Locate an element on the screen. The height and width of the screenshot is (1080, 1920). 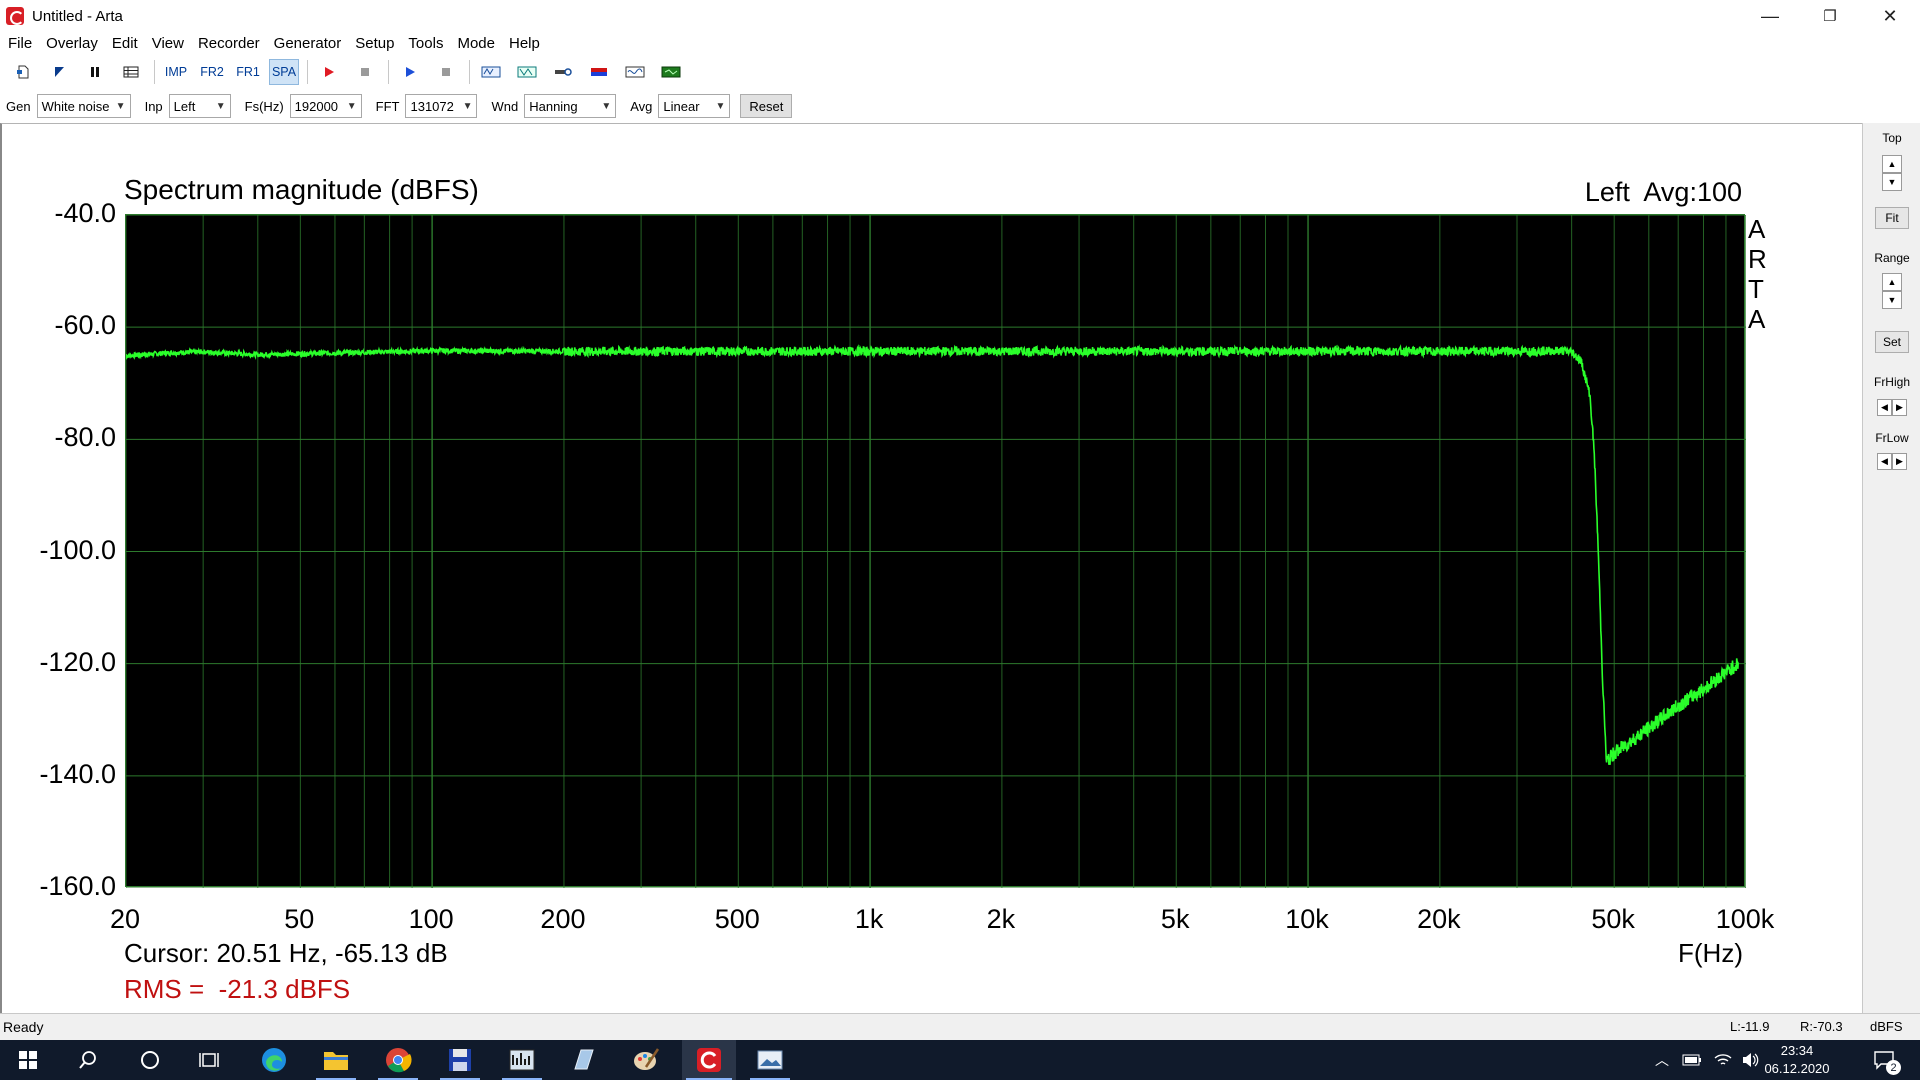
x-tick-label: 2k is located at coordinates (1001, 919).